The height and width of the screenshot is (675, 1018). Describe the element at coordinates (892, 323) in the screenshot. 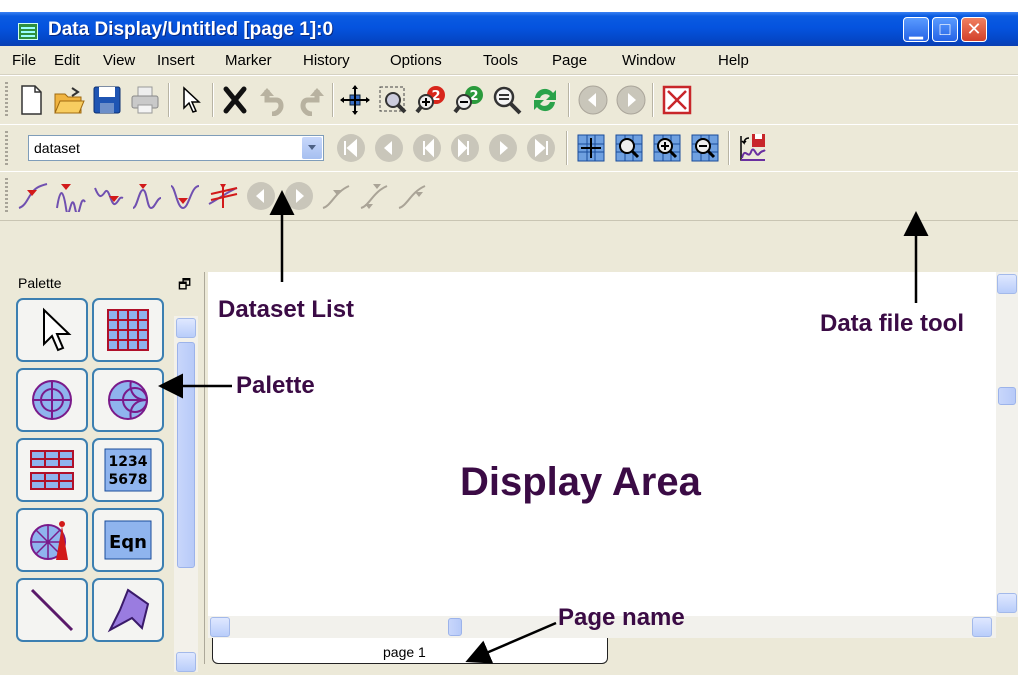

I see `annotation-data-file-tool: Data file tool` at that location.